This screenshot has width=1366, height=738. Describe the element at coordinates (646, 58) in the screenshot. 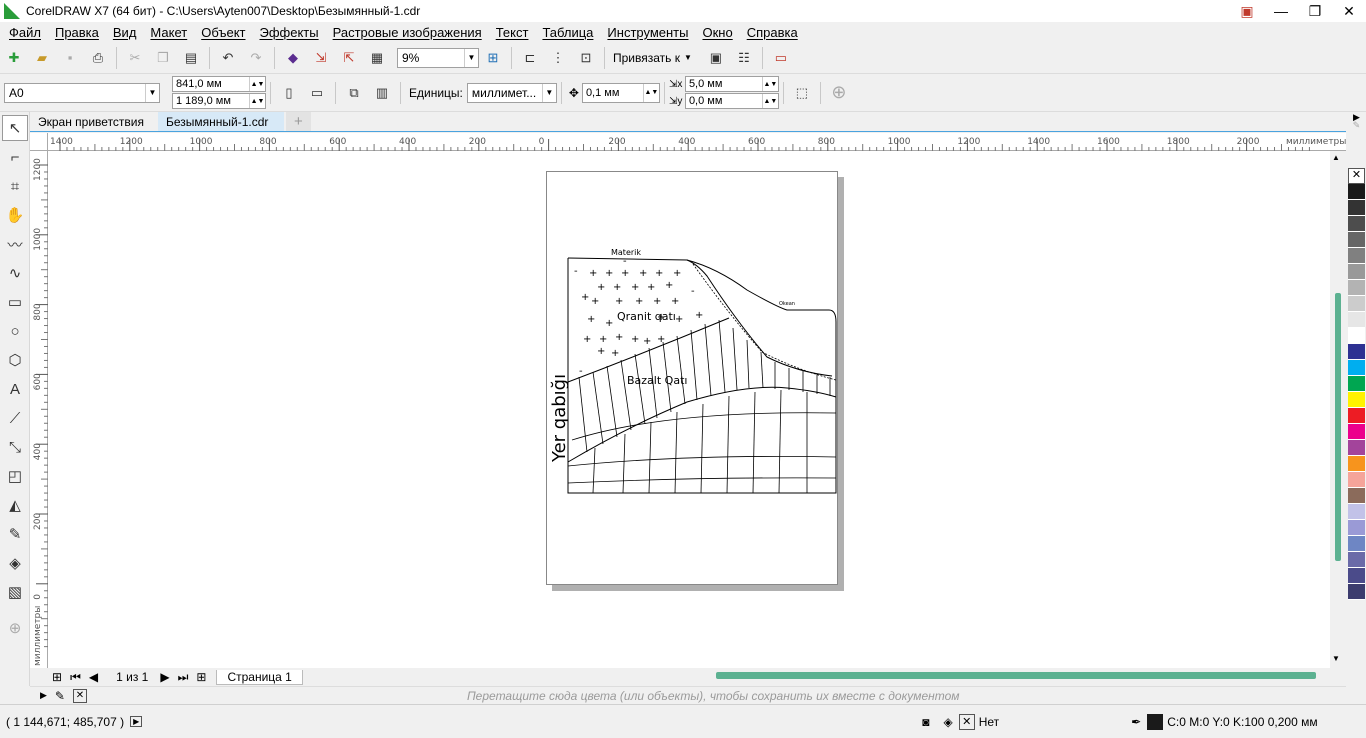

I see `snap-to-button: Привязать к` at that location.